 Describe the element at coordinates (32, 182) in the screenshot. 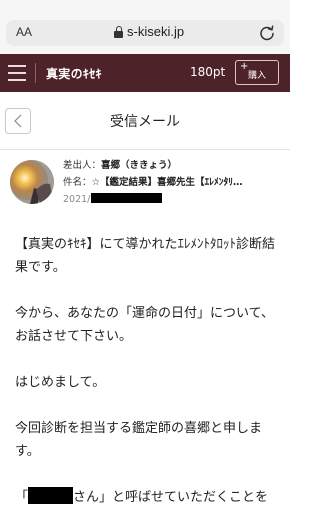

I see `sender-avatar` at that location.